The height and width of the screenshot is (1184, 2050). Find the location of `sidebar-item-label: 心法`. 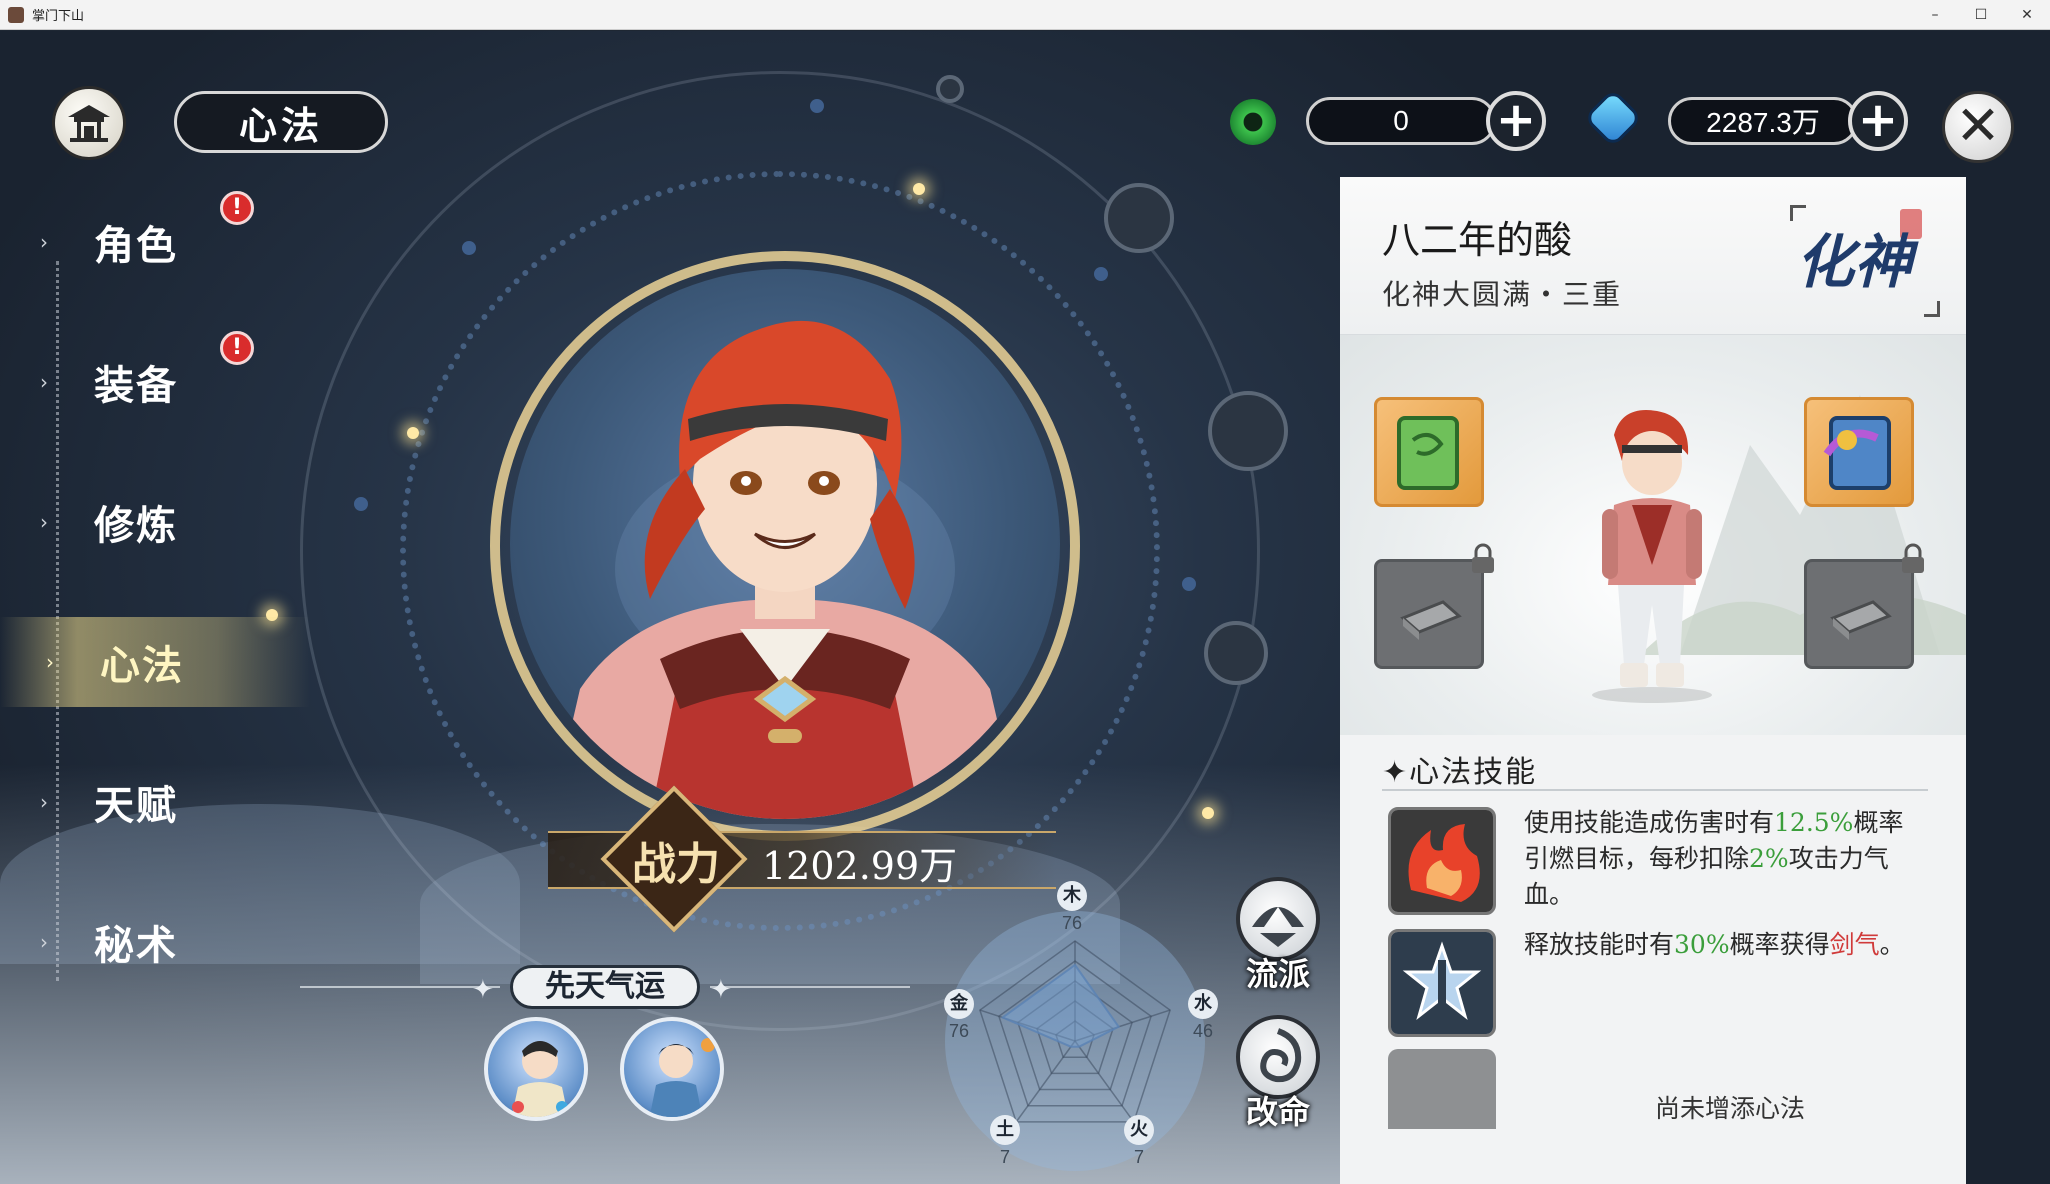

sidebar-item-label: 心法 is located at coordinates (142, 665).